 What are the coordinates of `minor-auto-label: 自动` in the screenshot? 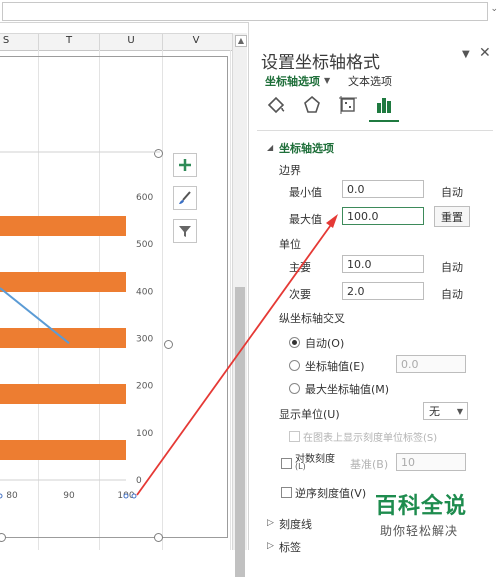 It's located at (452, 294).